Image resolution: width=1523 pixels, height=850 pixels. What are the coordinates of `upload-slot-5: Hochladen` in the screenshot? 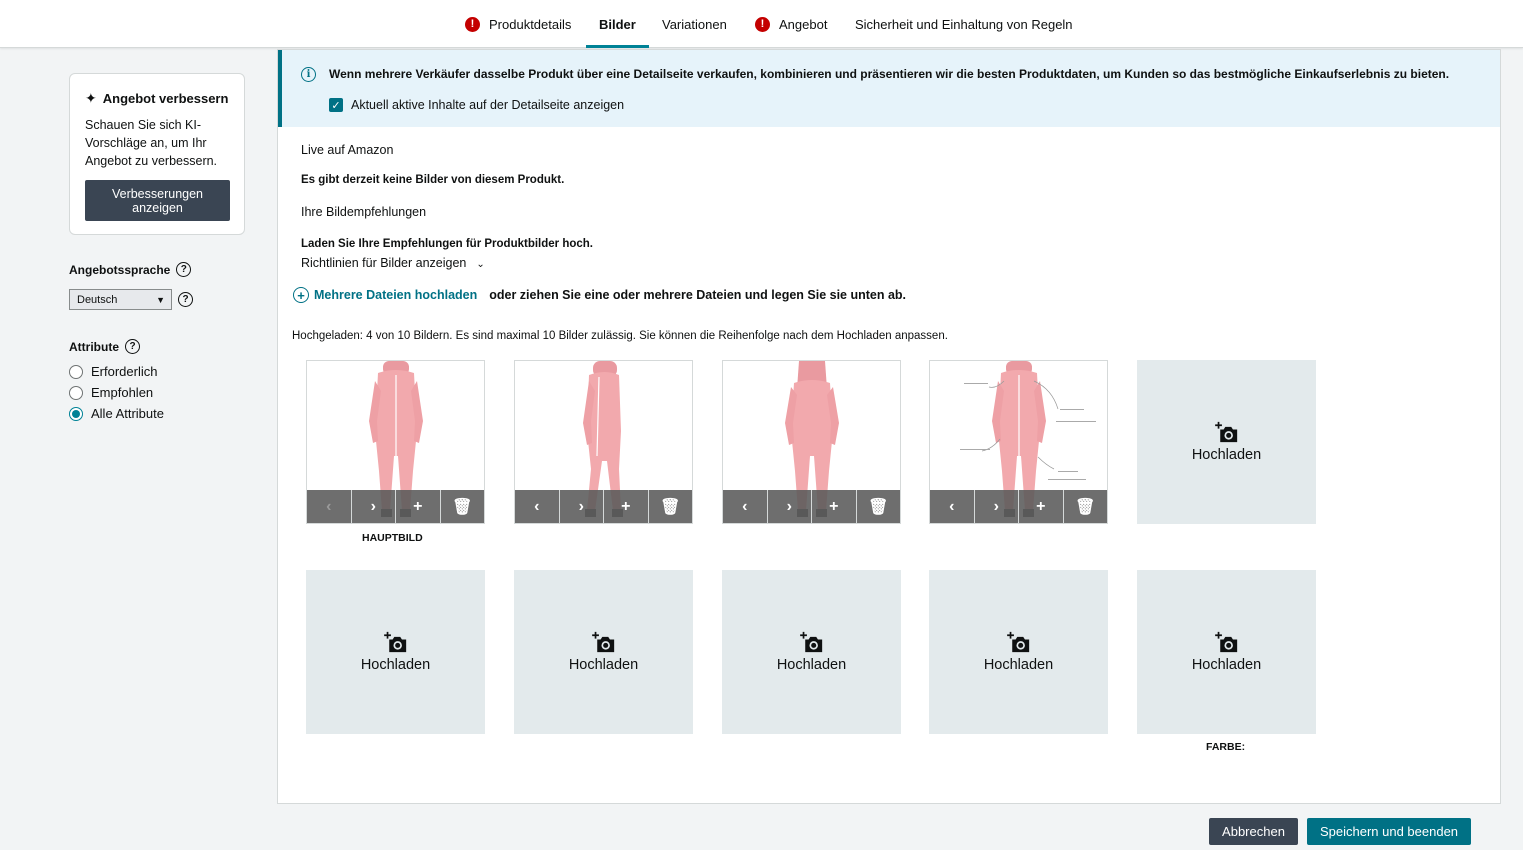 It's located at (1226, 442).